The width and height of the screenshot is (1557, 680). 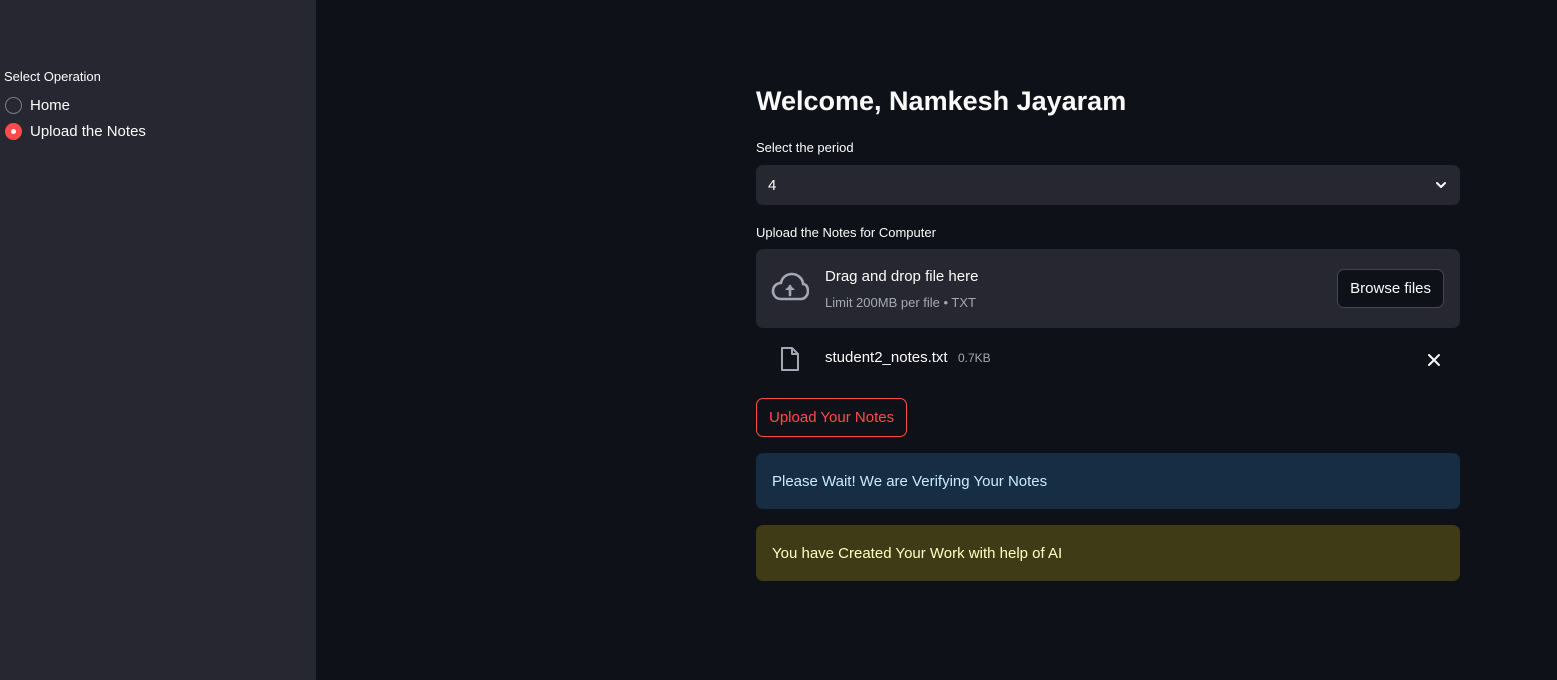 I want to click on radio-option-upload-notes: Upload the Notes, so click(x=75, y=131).